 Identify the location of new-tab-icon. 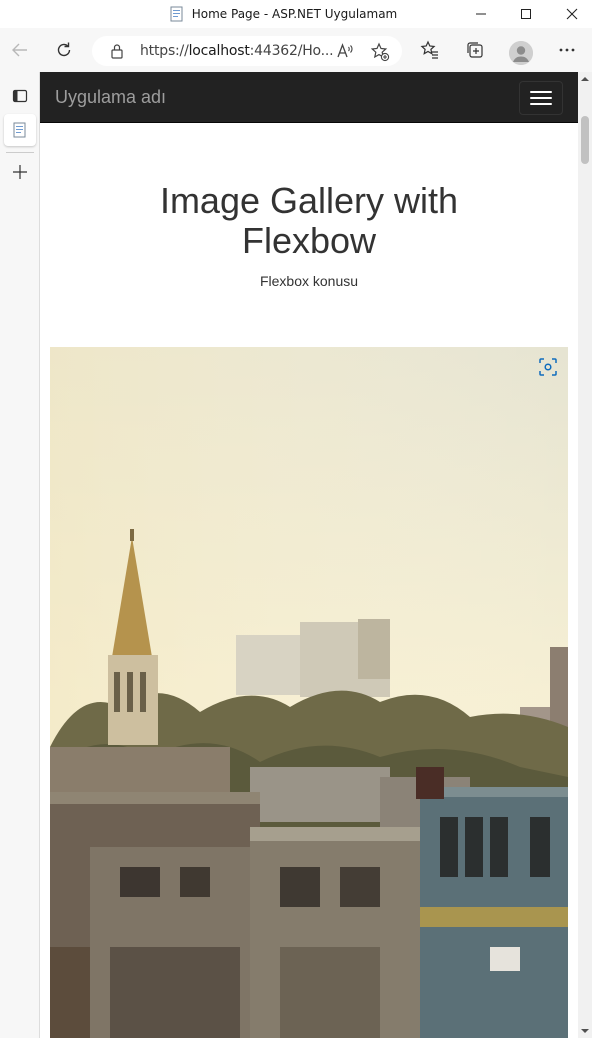
(20, 172).